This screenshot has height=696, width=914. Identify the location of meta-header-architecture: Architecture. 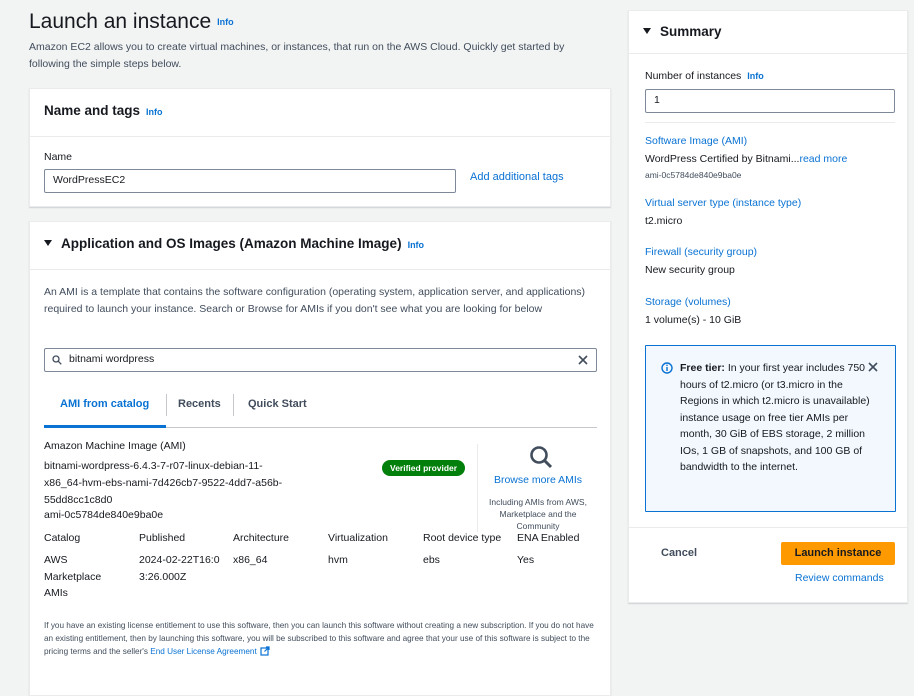
(261, 538).